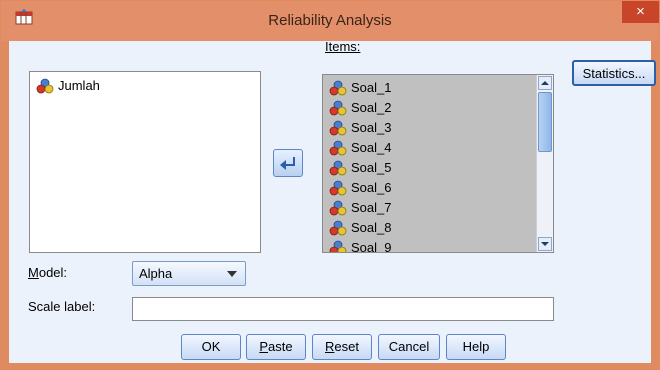 The image size is (660, 370). Describe the element at coordinates (438, 148) in the screenshot. I see `items-list-item: Soal_4` at that location.